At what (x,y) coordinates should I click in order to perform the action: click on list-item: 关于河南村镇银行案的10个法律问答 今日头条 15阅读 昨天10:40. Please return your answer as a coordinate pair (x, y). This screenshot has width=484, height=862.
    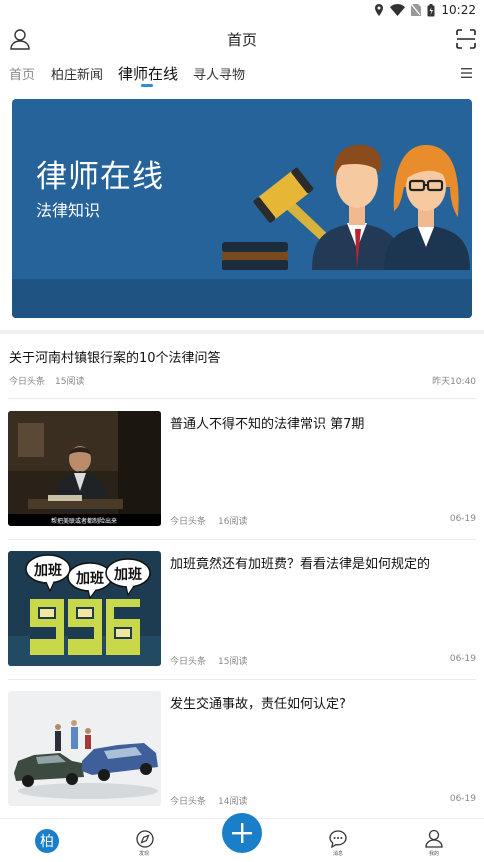
    Looking at the image, I should click on (242, 367).